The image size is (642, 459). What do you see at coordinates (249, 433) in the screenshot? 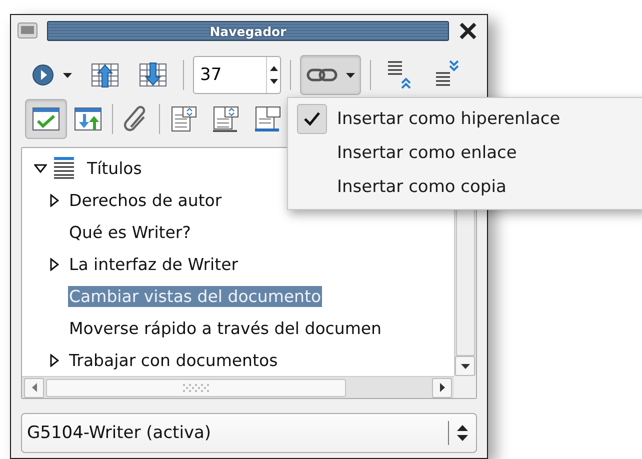
I see `document-dropdown: G5104-Writer (activa)` at bounding box center [249, 433].